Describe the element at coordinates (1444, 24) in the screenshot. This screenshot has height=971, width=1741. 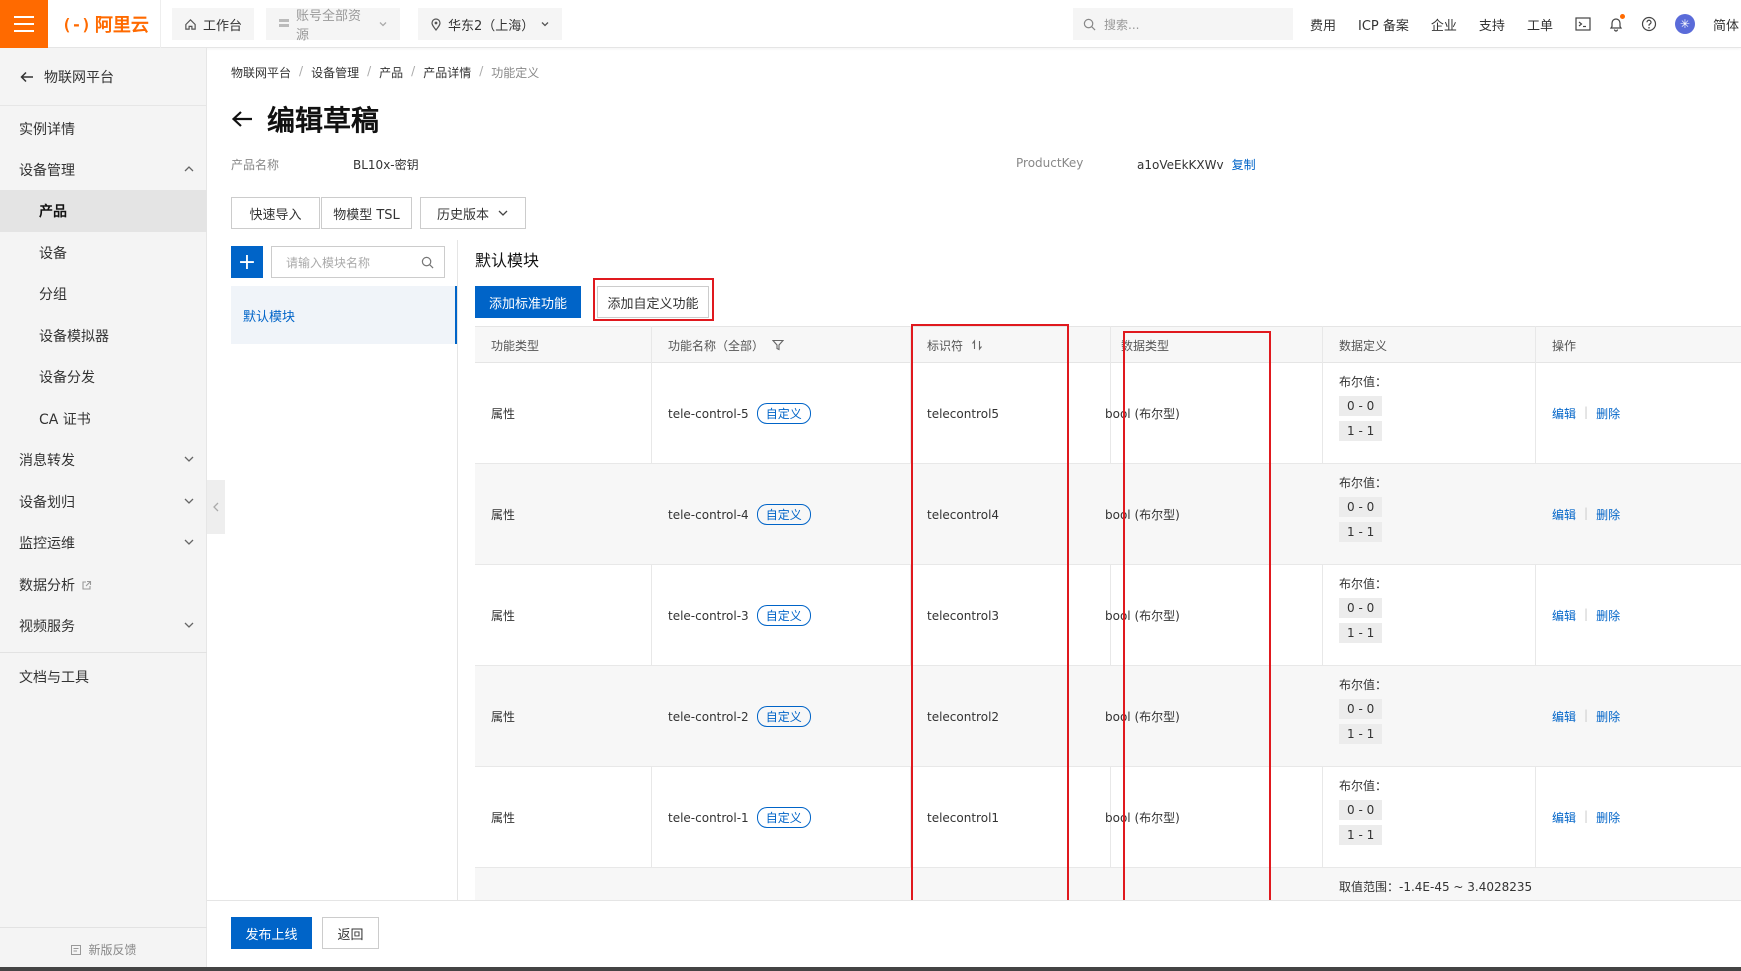
I see `link-enterprise: 企业` at that location.